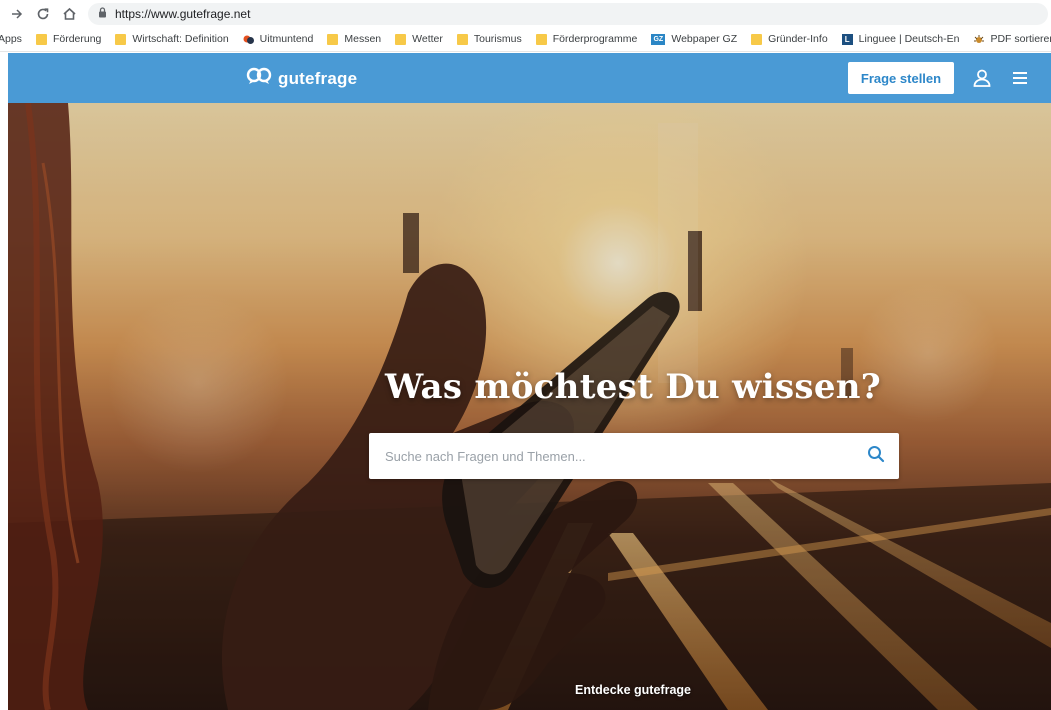 This screenshot has height=710, width=1051. What do you see at coordinates (248, 39) in the screenshot?
I see `uitmuntend-icon` at bounding box center [248, 39].